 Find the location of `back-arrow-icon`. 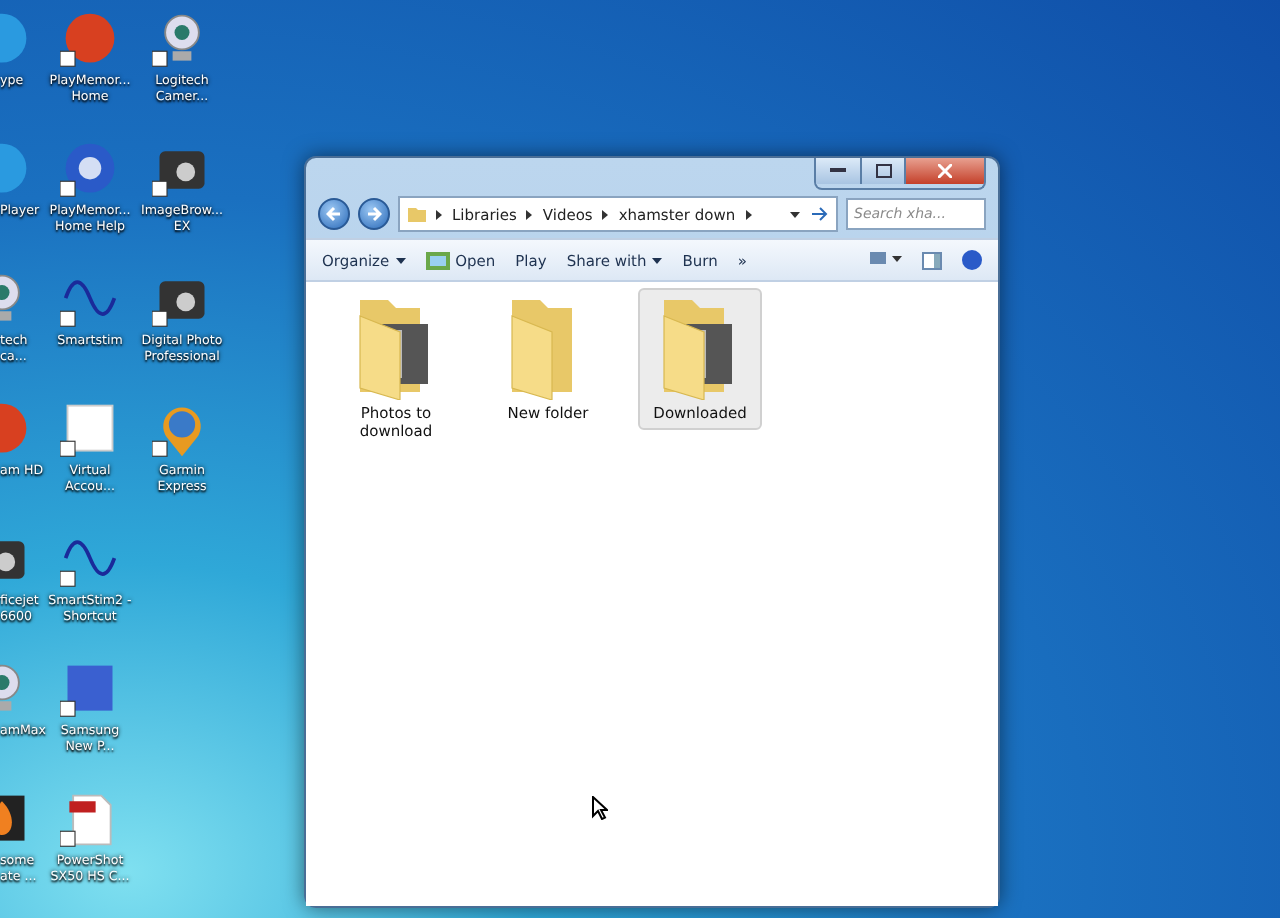

back-arrow-icon is located at coordinates (334, 214).